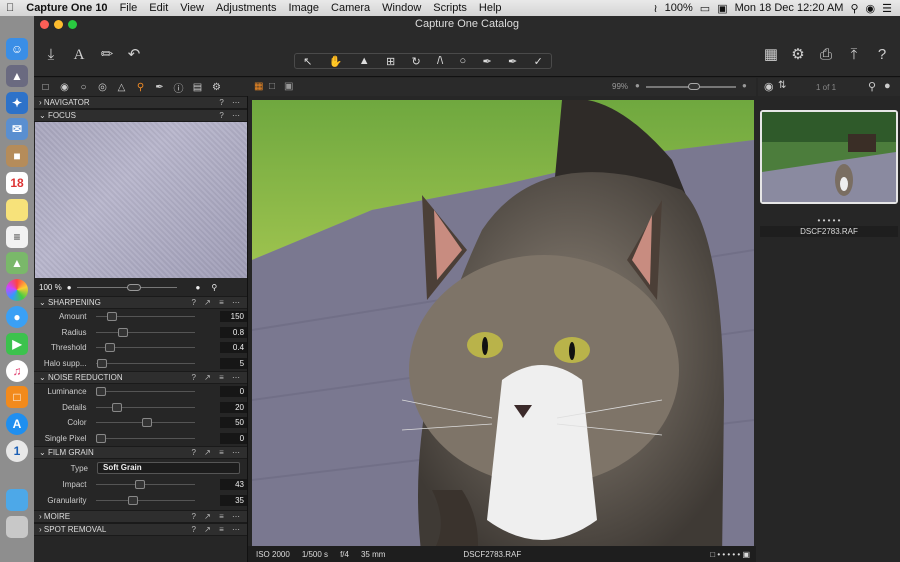 The height and width of the screenshot is (562, 900). Describe the element at coordinates (158, 8) in the screenshot. I see `menu-edit: Edit` at that location.